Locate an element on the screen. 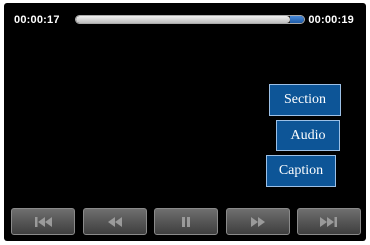 The image size is (370, 245). audio-button: Audio is located at coordinates (308, 135).